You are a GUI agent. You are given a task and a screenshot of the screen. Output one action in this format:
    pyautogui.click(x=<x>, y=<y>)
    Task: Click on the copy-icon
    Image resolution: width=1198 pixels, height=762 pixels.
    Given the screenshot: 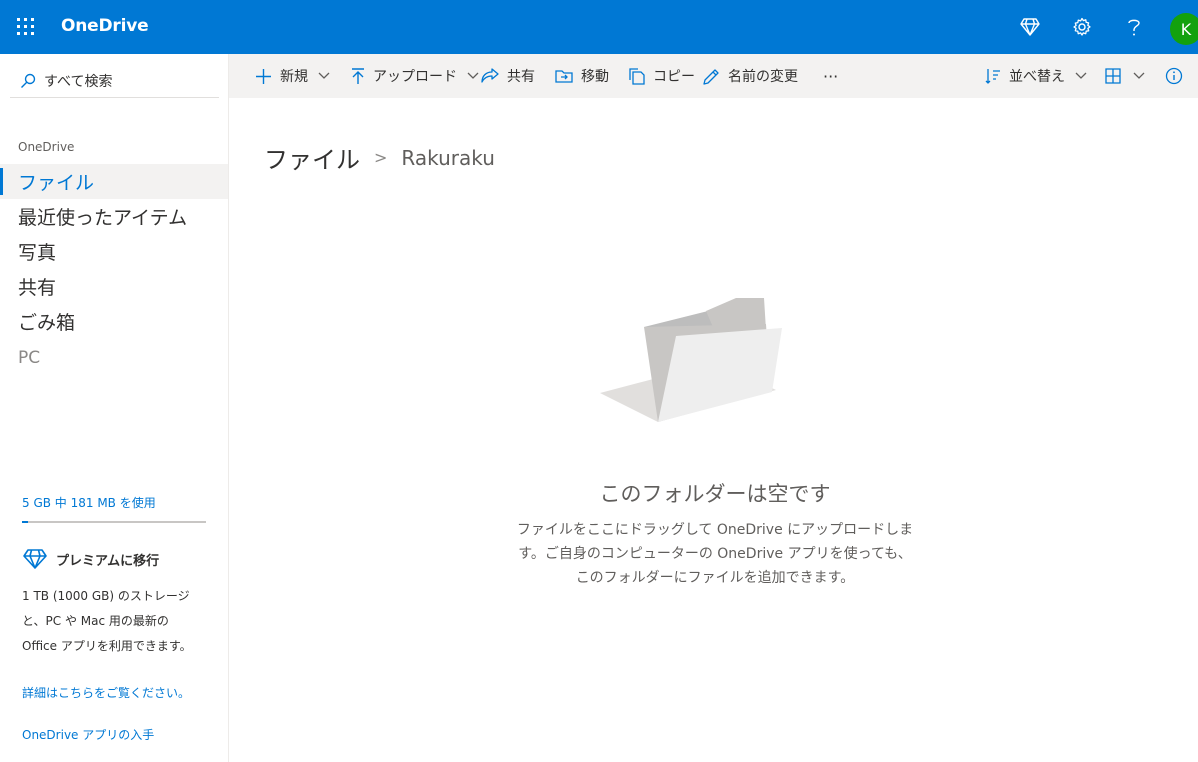 What is the action you would take?
    pyautogui.click(x=637, y=76)
    